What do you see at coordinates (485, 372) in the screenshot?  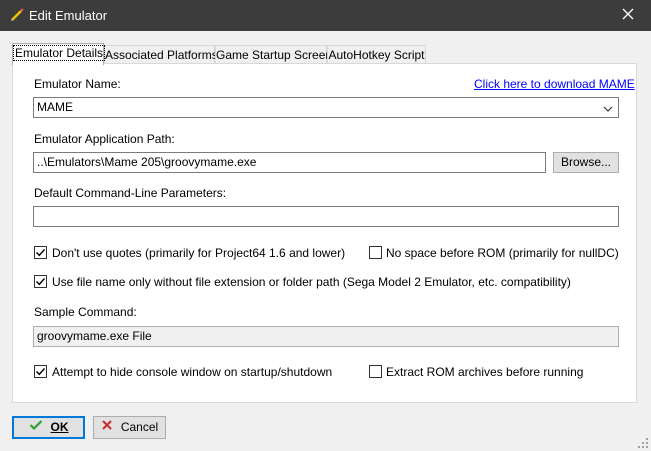 I see `extract-rom-label: Extract ROM archives before running` at bounding box center [485, 372].